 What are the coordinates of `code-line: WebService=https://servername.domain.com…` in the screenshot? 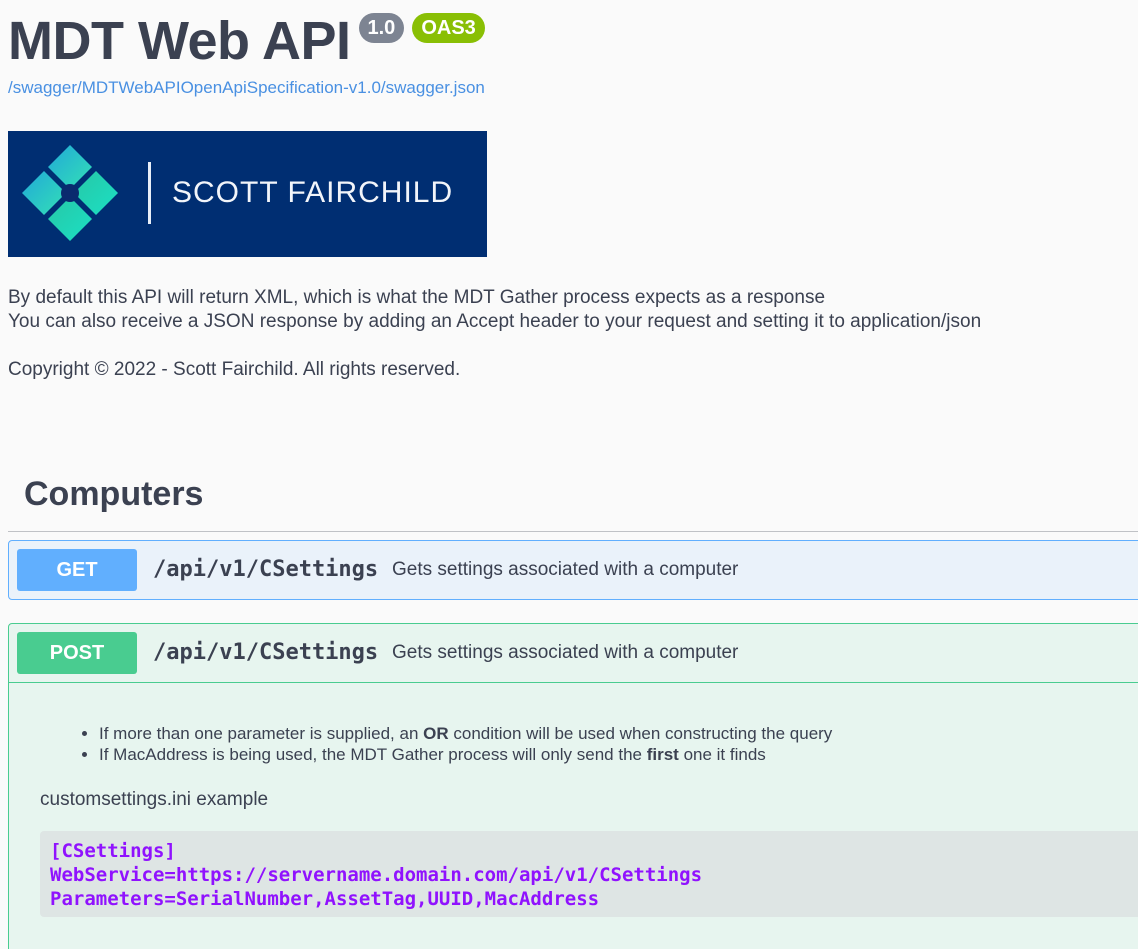 It's located at (376, 875).